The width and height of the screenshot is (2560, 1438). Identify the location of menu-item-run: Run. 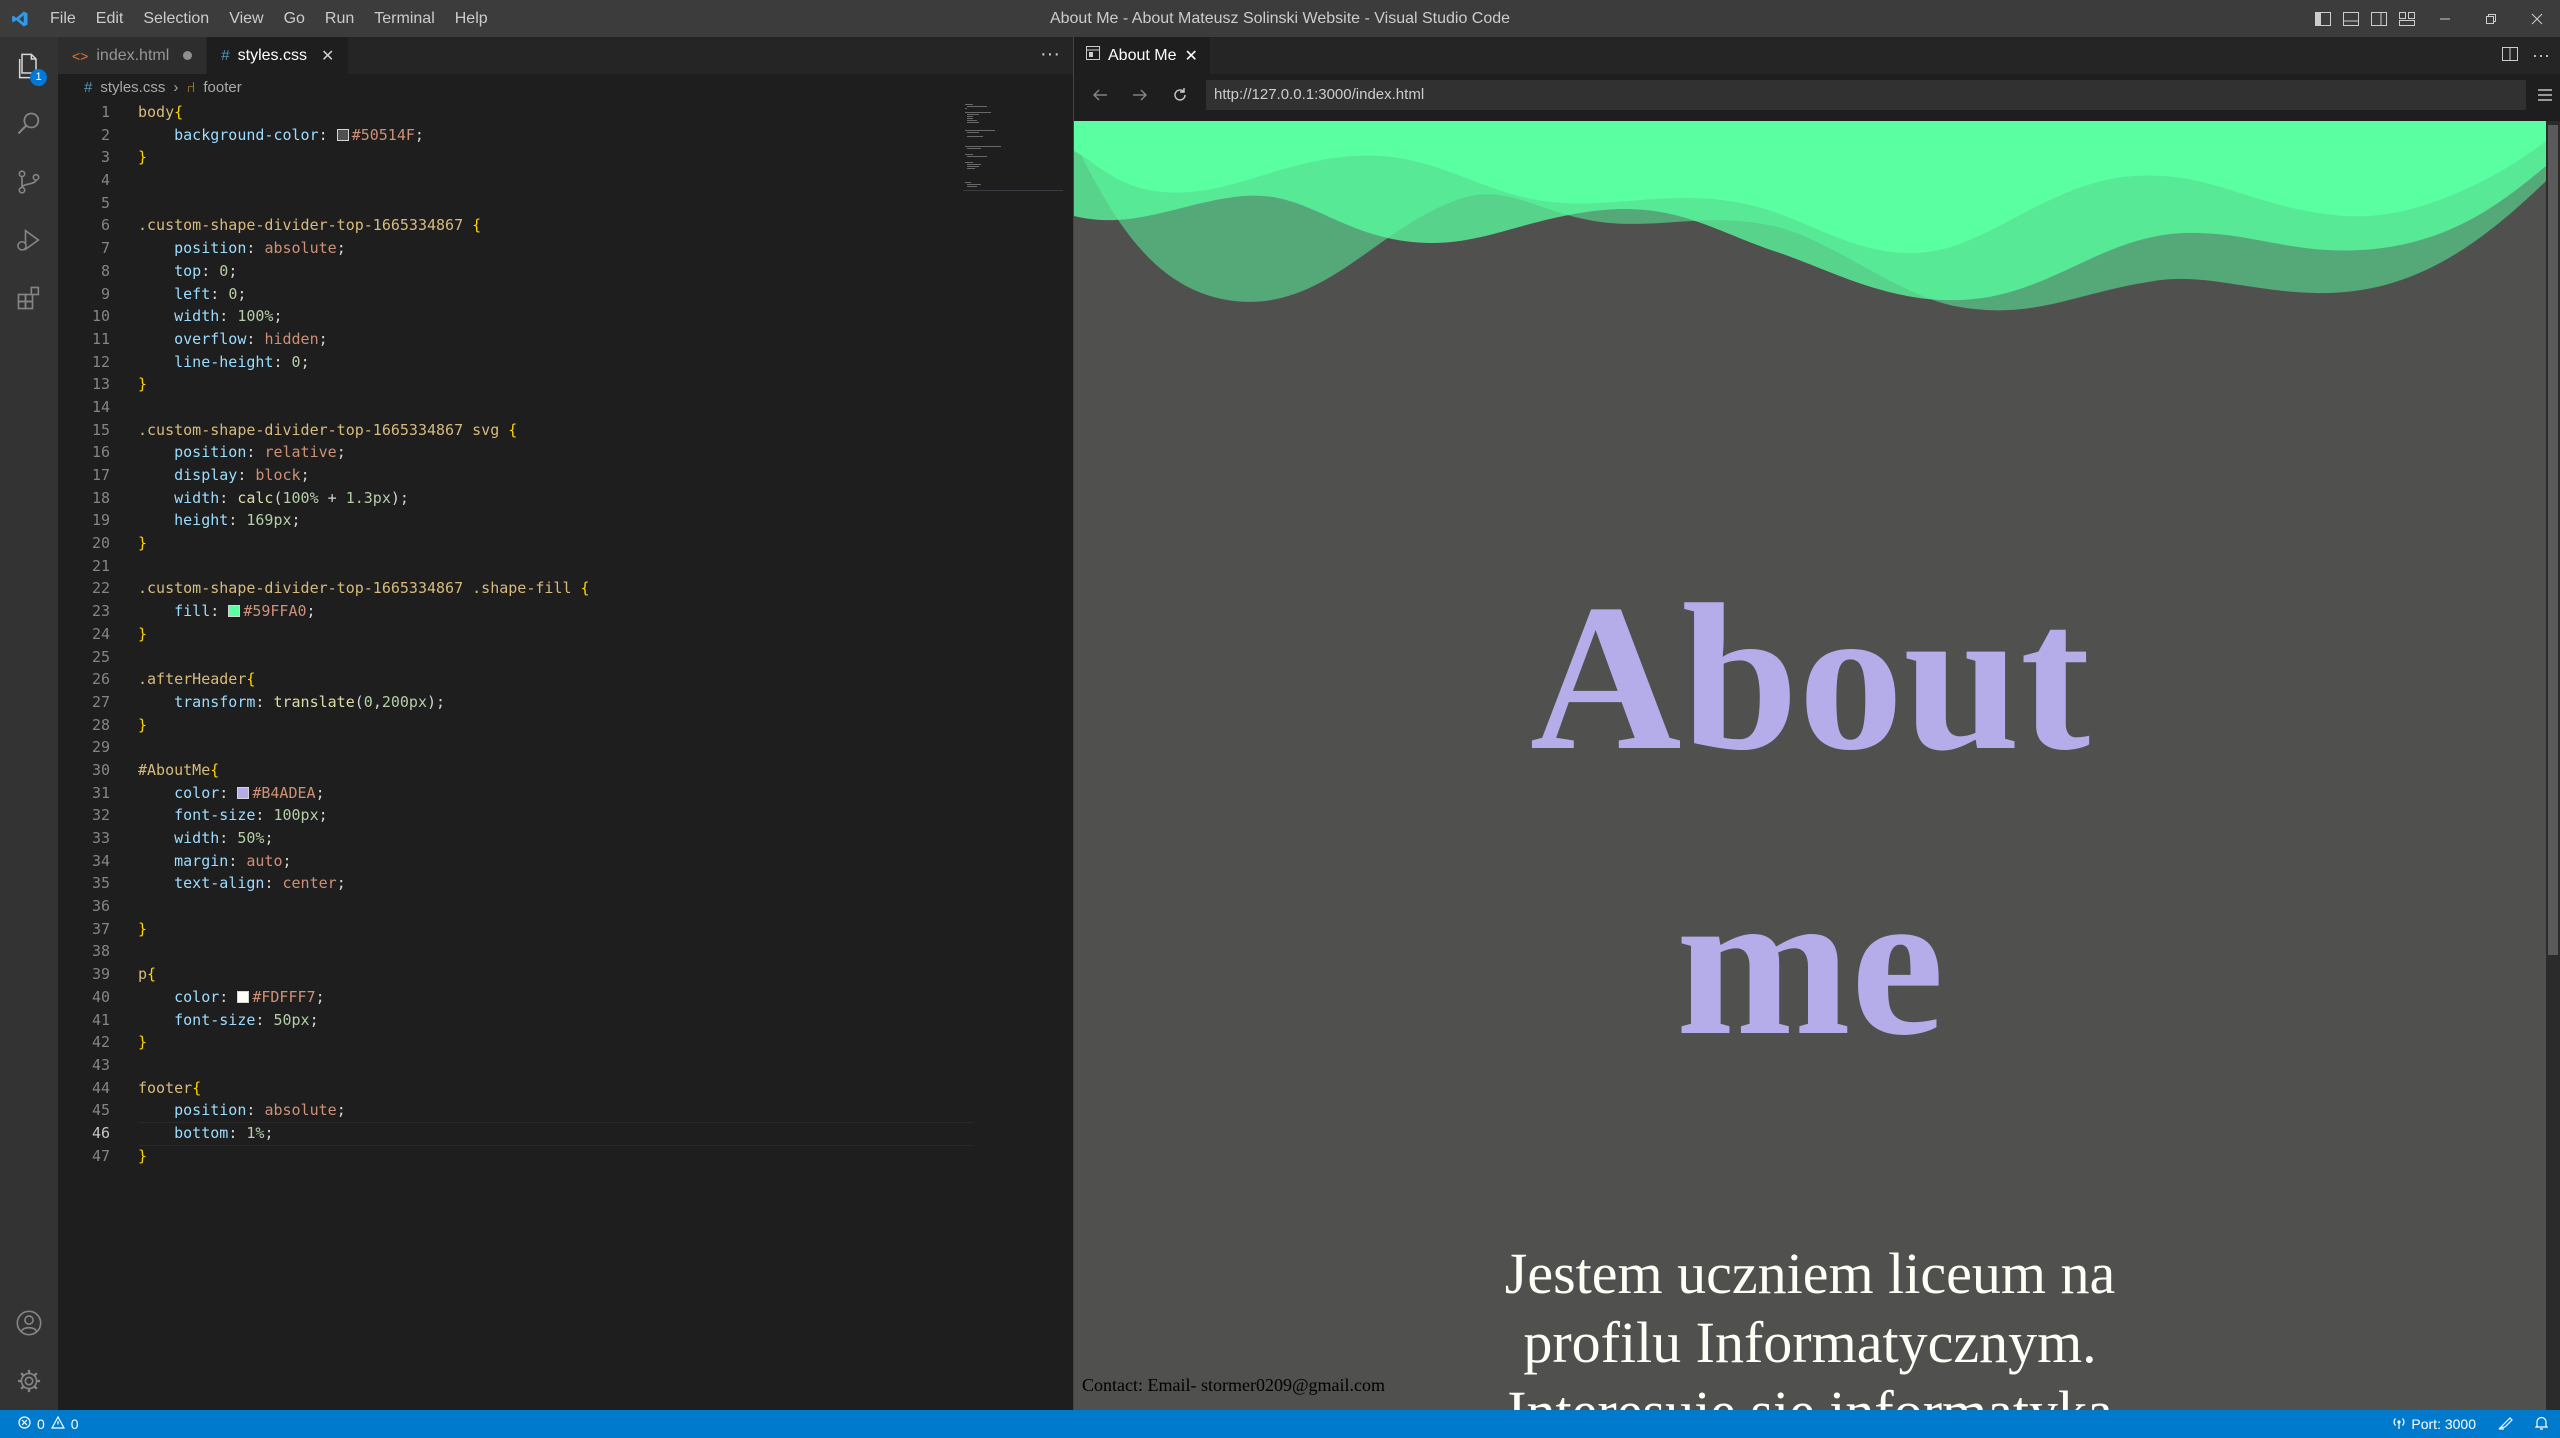
(339, 18).